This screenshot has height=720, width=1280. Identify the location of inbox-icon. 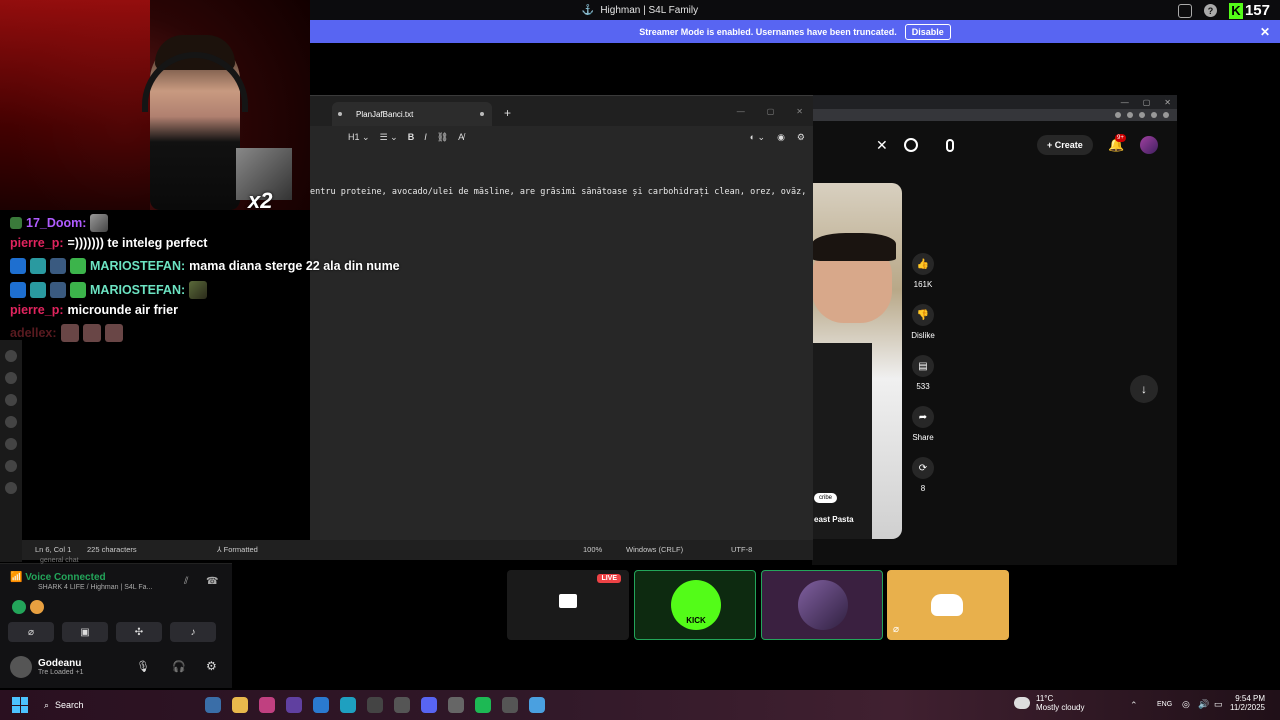
(1184, 10).